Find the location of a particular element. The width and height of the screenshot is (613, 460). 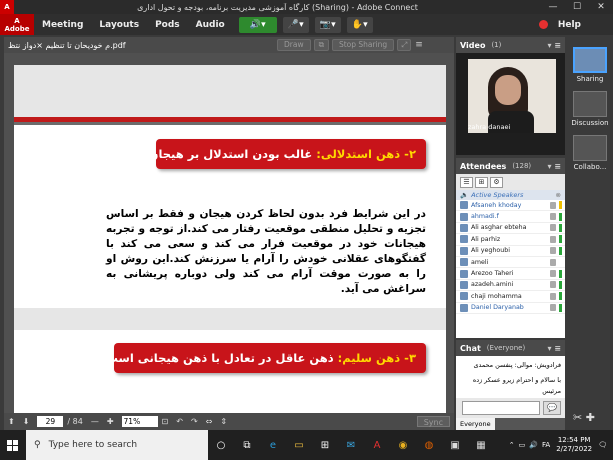

raise-hand-icon: ✋▾ is located at coordinates (359, 24).